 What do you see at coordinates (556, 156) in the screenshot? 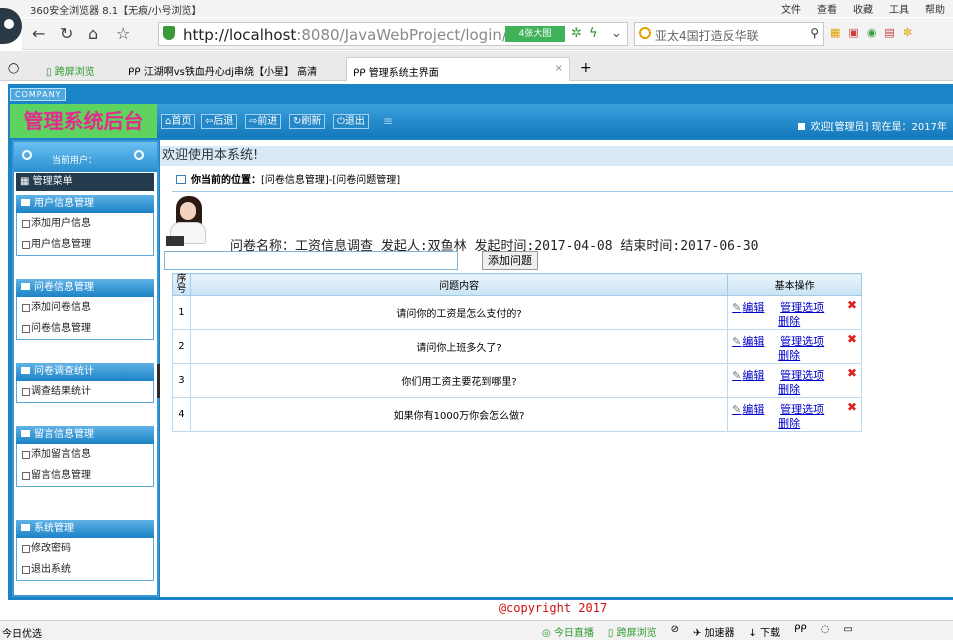
I see `welcome-banner: 欢迎使用本系统!` at bounding box center [556, 156].